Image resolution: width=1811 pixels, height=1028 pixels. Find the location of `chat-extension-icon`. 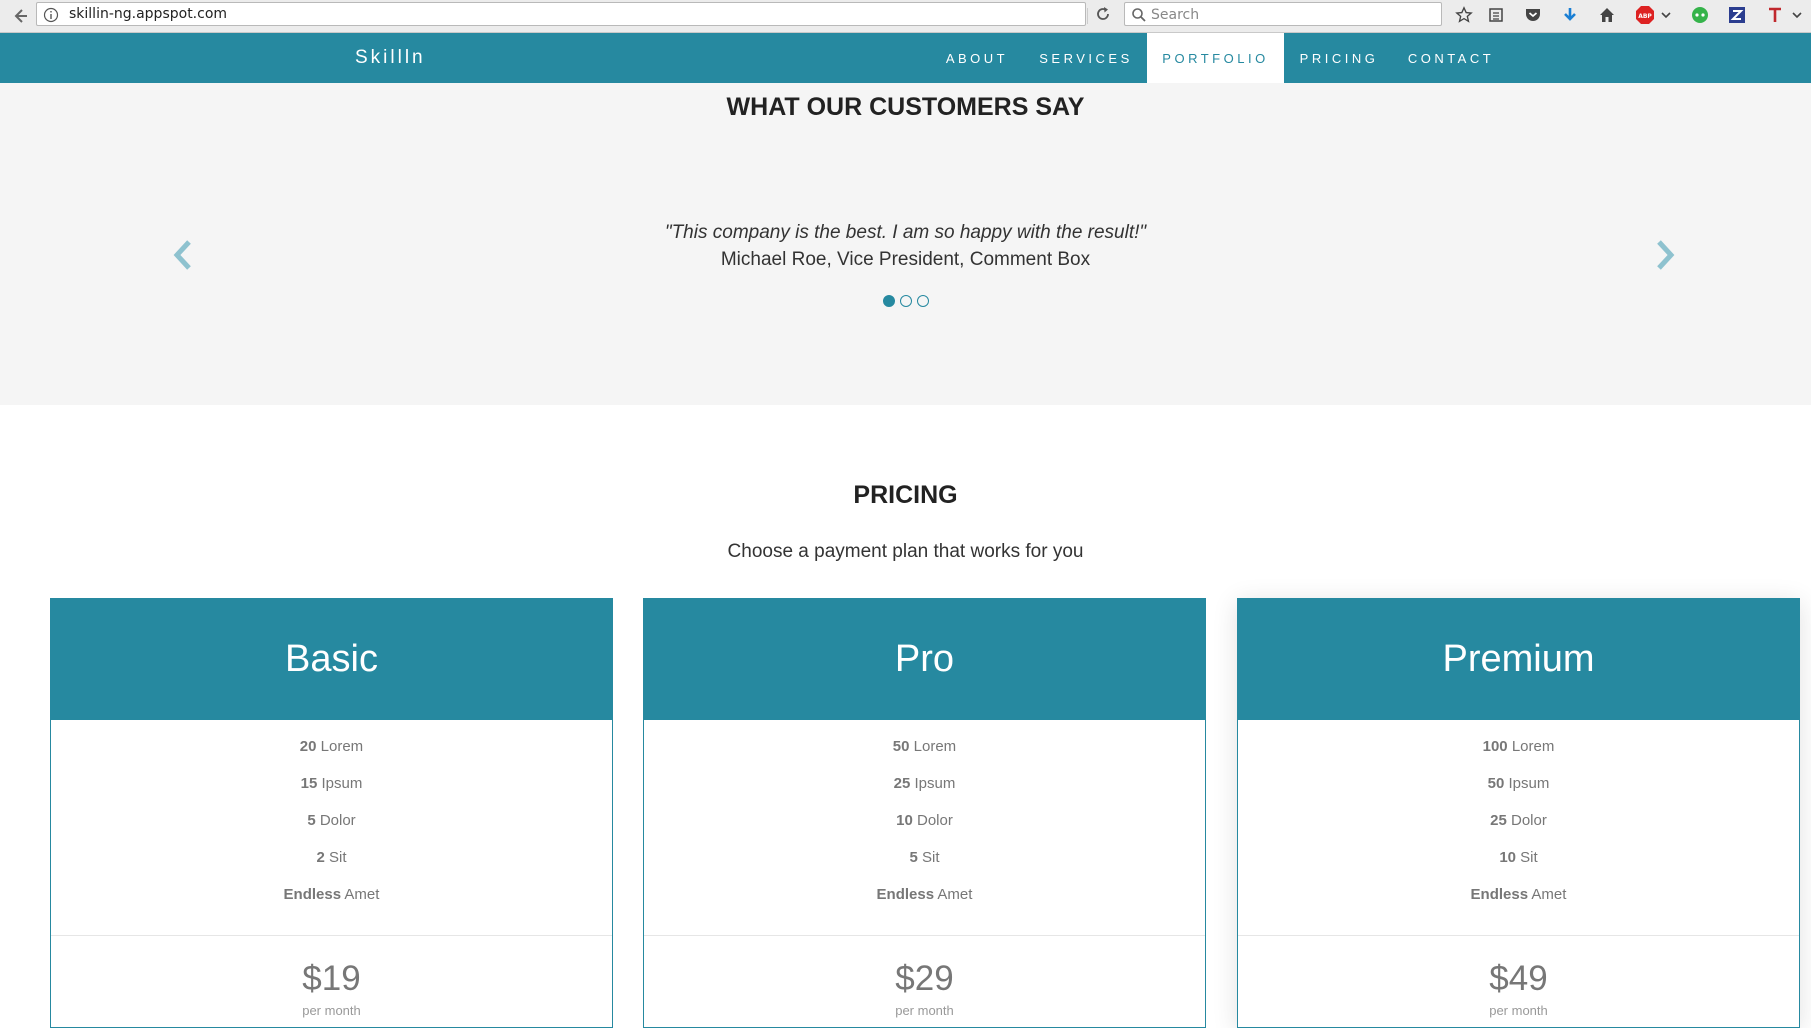

chat-extension-icon is located at coordinates (1700, 15).